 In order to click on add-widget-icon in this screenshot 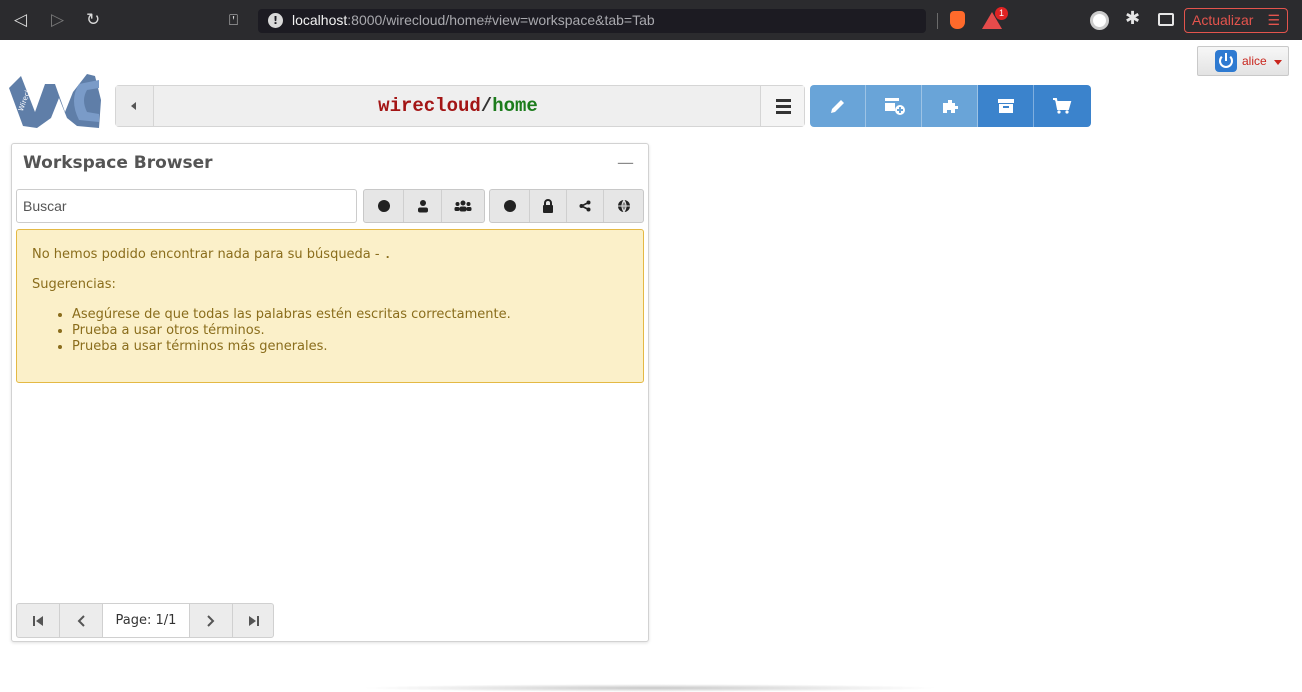, I will do `click(895, 106)`.